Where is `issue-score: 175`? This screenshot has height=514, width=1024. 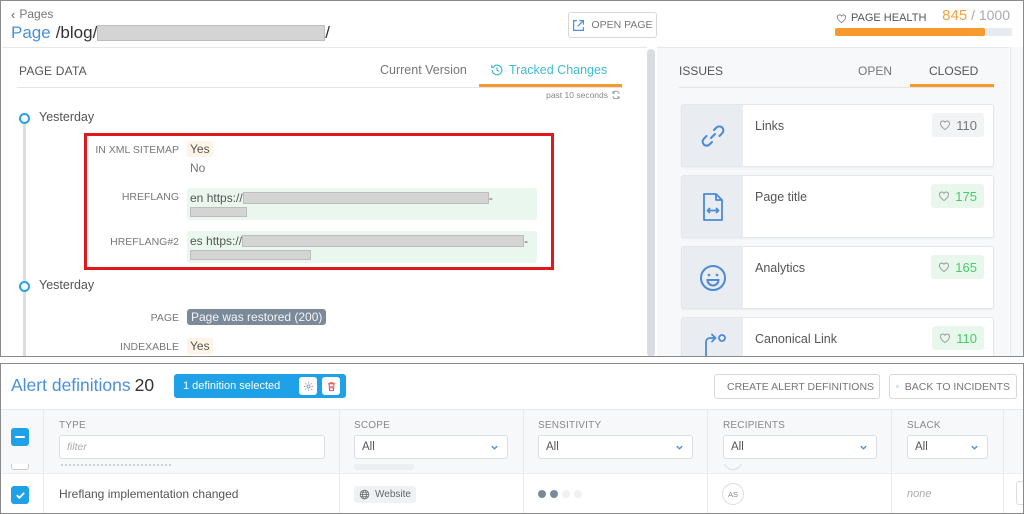 issue-score: 175 is located at coordinates (957, 196).